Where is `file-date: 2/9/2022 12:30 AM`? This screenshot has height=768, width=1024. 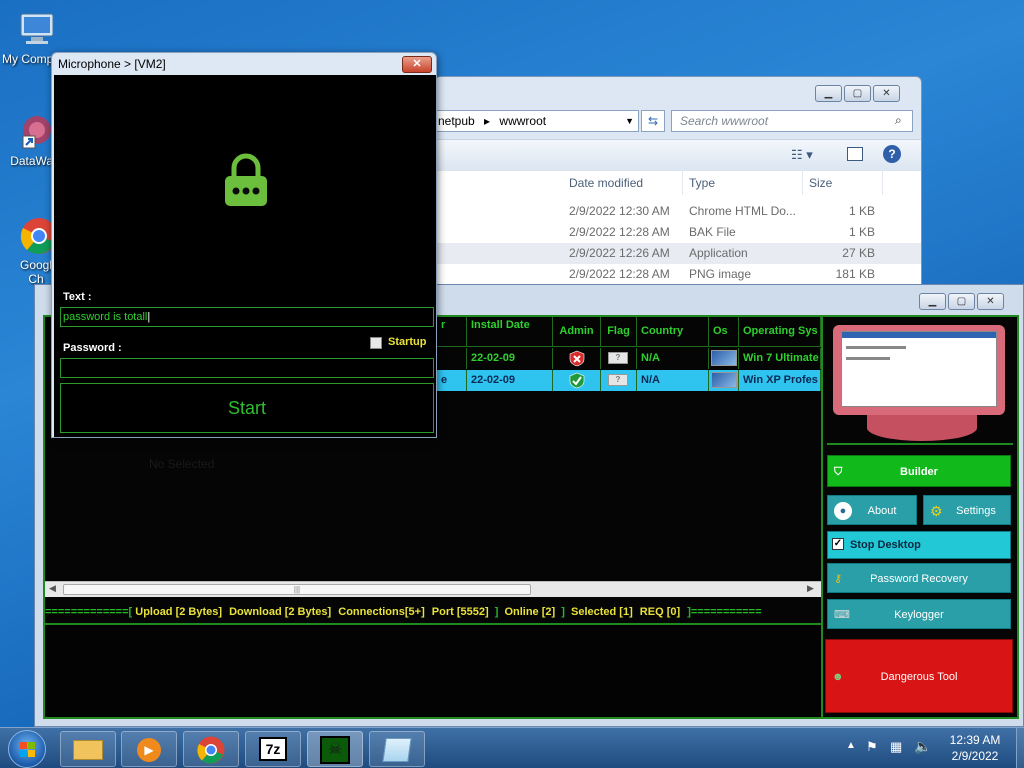 file-date: 2/9/2022 12:30 AM is located at coordinates (619, 211).